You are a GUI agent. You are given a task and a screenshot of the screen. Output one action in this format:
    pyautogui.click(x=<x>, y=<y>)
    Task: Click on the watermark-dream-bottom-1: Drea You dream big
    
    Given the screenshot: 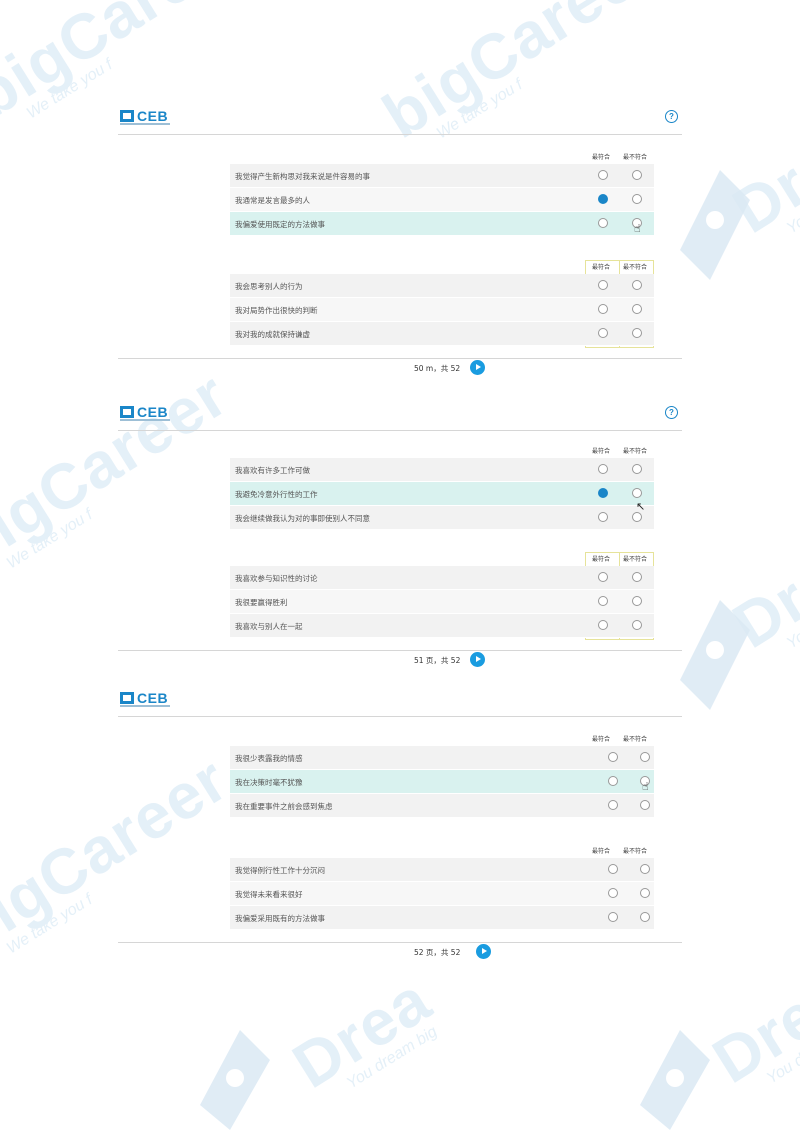 What is the action you would take?
    pyautogui.click(x=361, y=1032)
    